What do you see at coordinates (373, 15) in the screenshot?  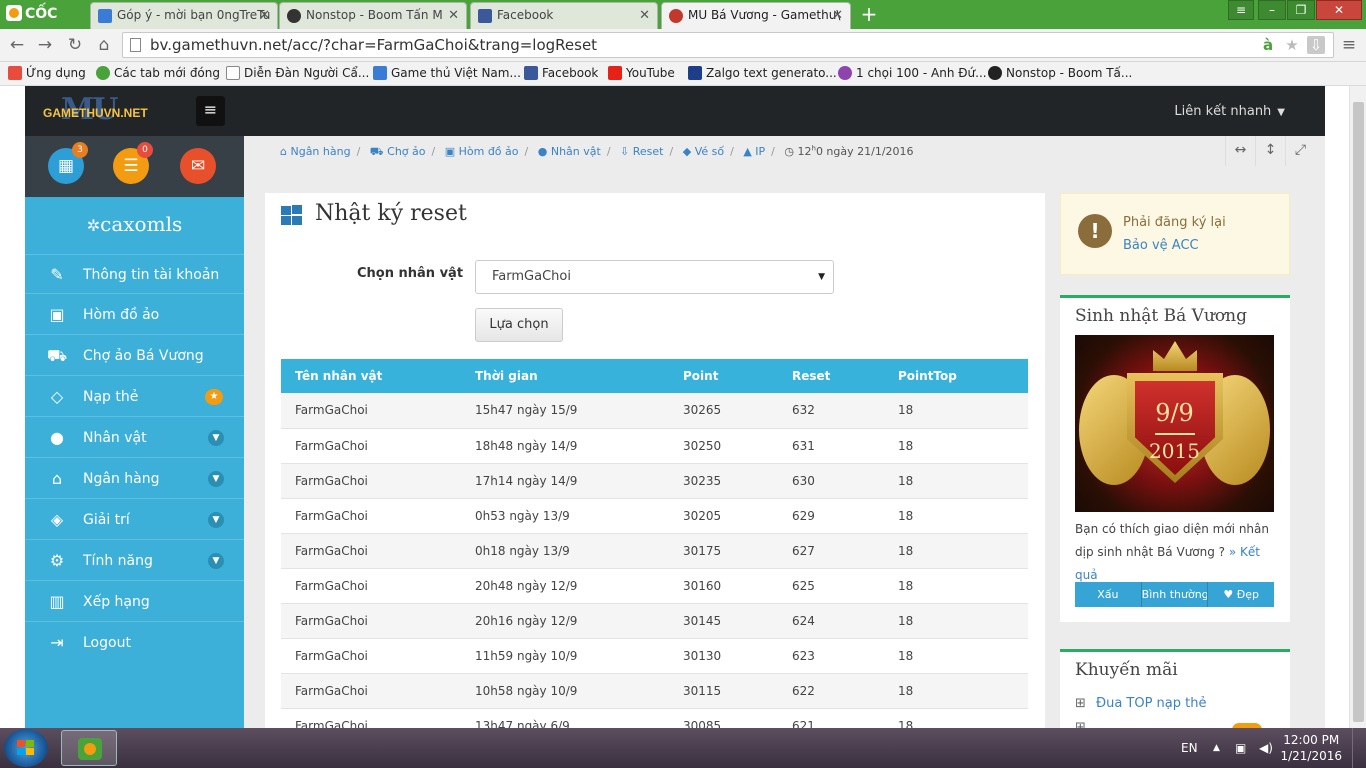 I see `tab-nonstop: Nonstop - Boom Tấn M ✕` at bounding box center [373, 15].